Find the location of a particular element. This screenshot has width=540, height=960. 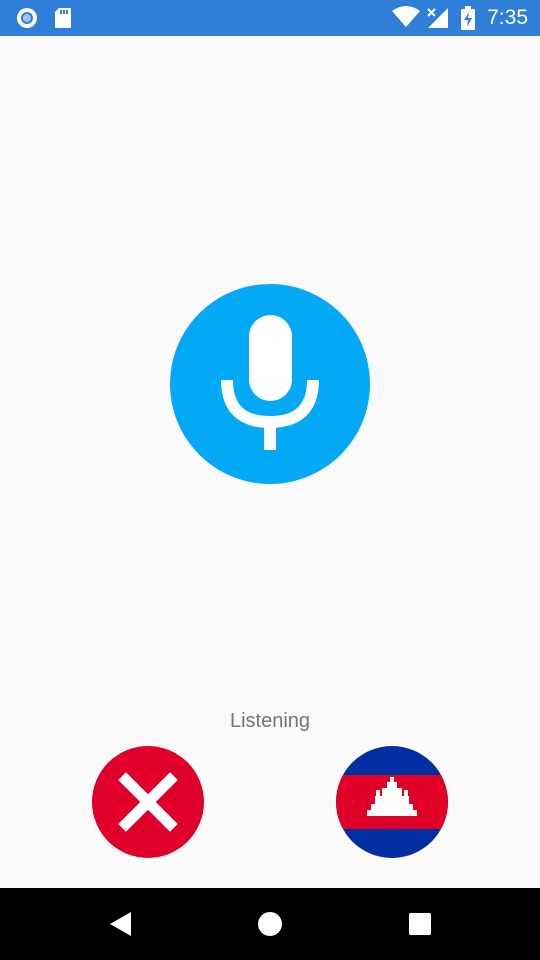

back-icon is located at coordinates (121, 924).